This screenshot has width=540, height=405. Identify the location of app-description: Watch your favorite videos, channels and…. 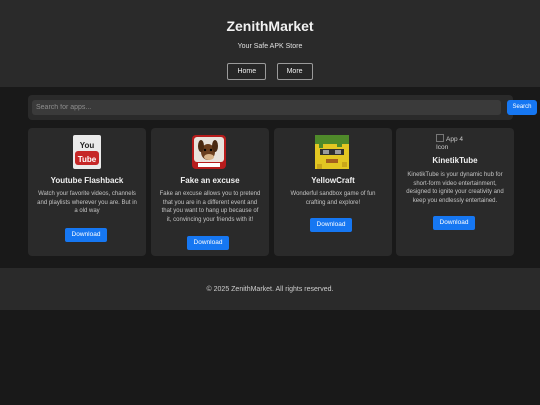
(87, 202).